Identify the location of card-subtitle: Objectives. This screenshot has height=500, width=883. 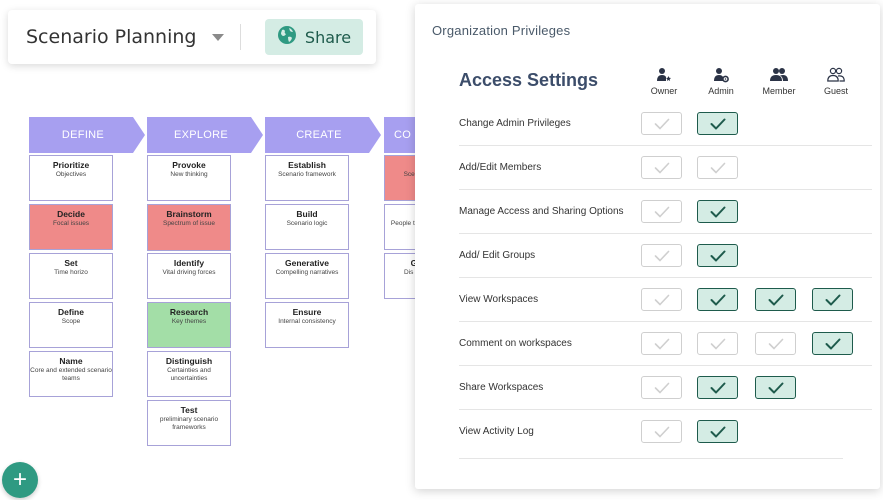
(71, 174).